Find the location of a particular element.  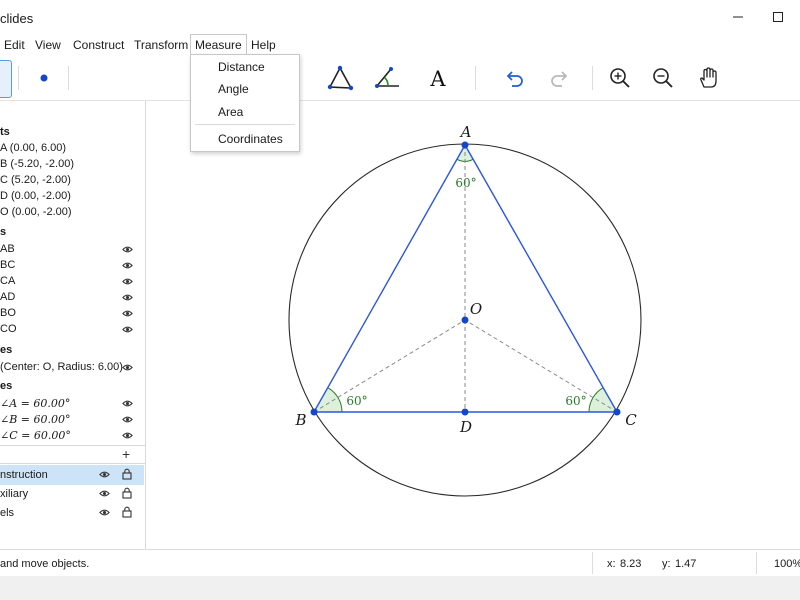

point-label: D (0.00, -2.00) is located at coordinates (35, 196).